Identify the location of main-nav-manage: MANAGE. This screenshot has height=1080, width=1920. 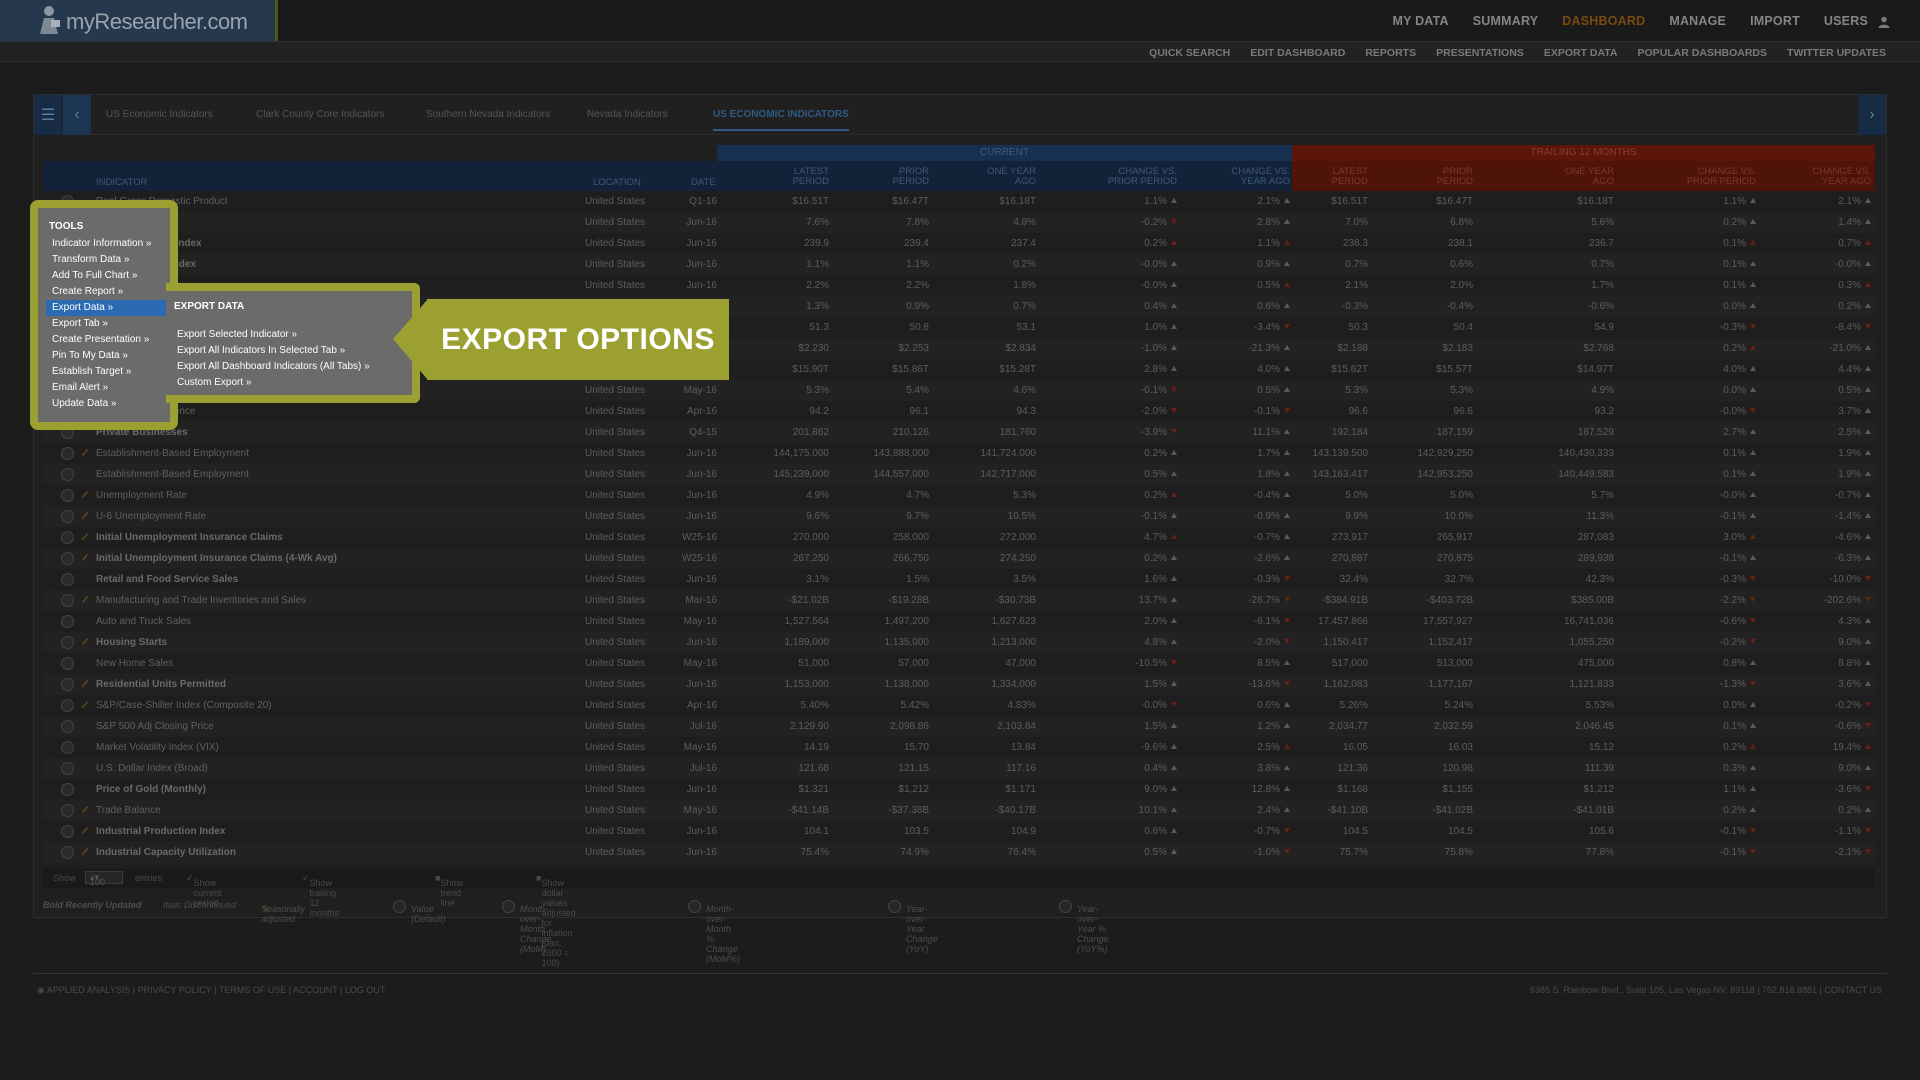
(1697, 21).